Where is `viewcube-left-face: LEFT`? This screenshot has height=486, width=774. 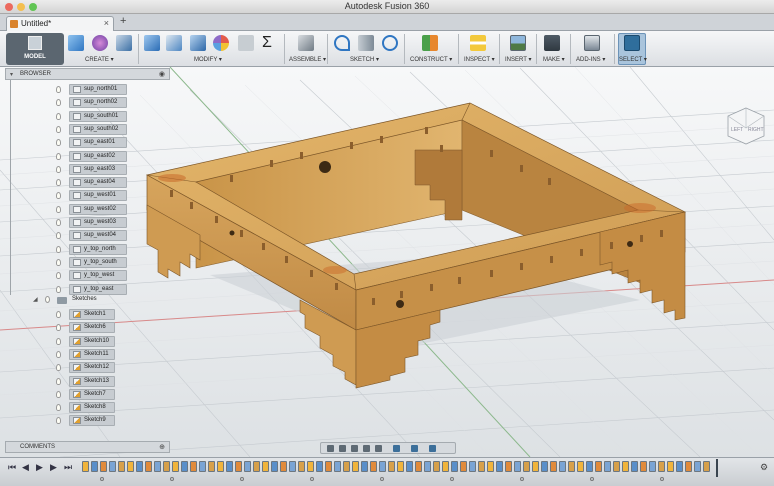 viewcube-left-face: LEFT is located at coordinates (737, 130).